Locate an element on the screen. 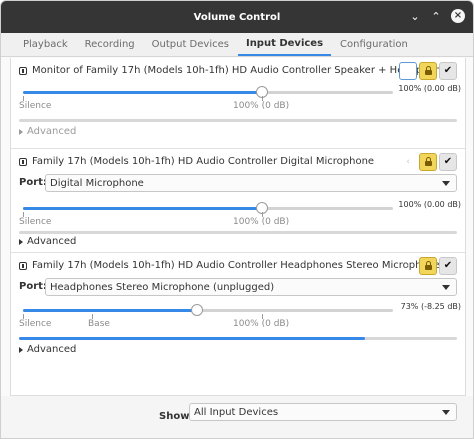  tick-label-base: Base is located at coordinates (99, 324).